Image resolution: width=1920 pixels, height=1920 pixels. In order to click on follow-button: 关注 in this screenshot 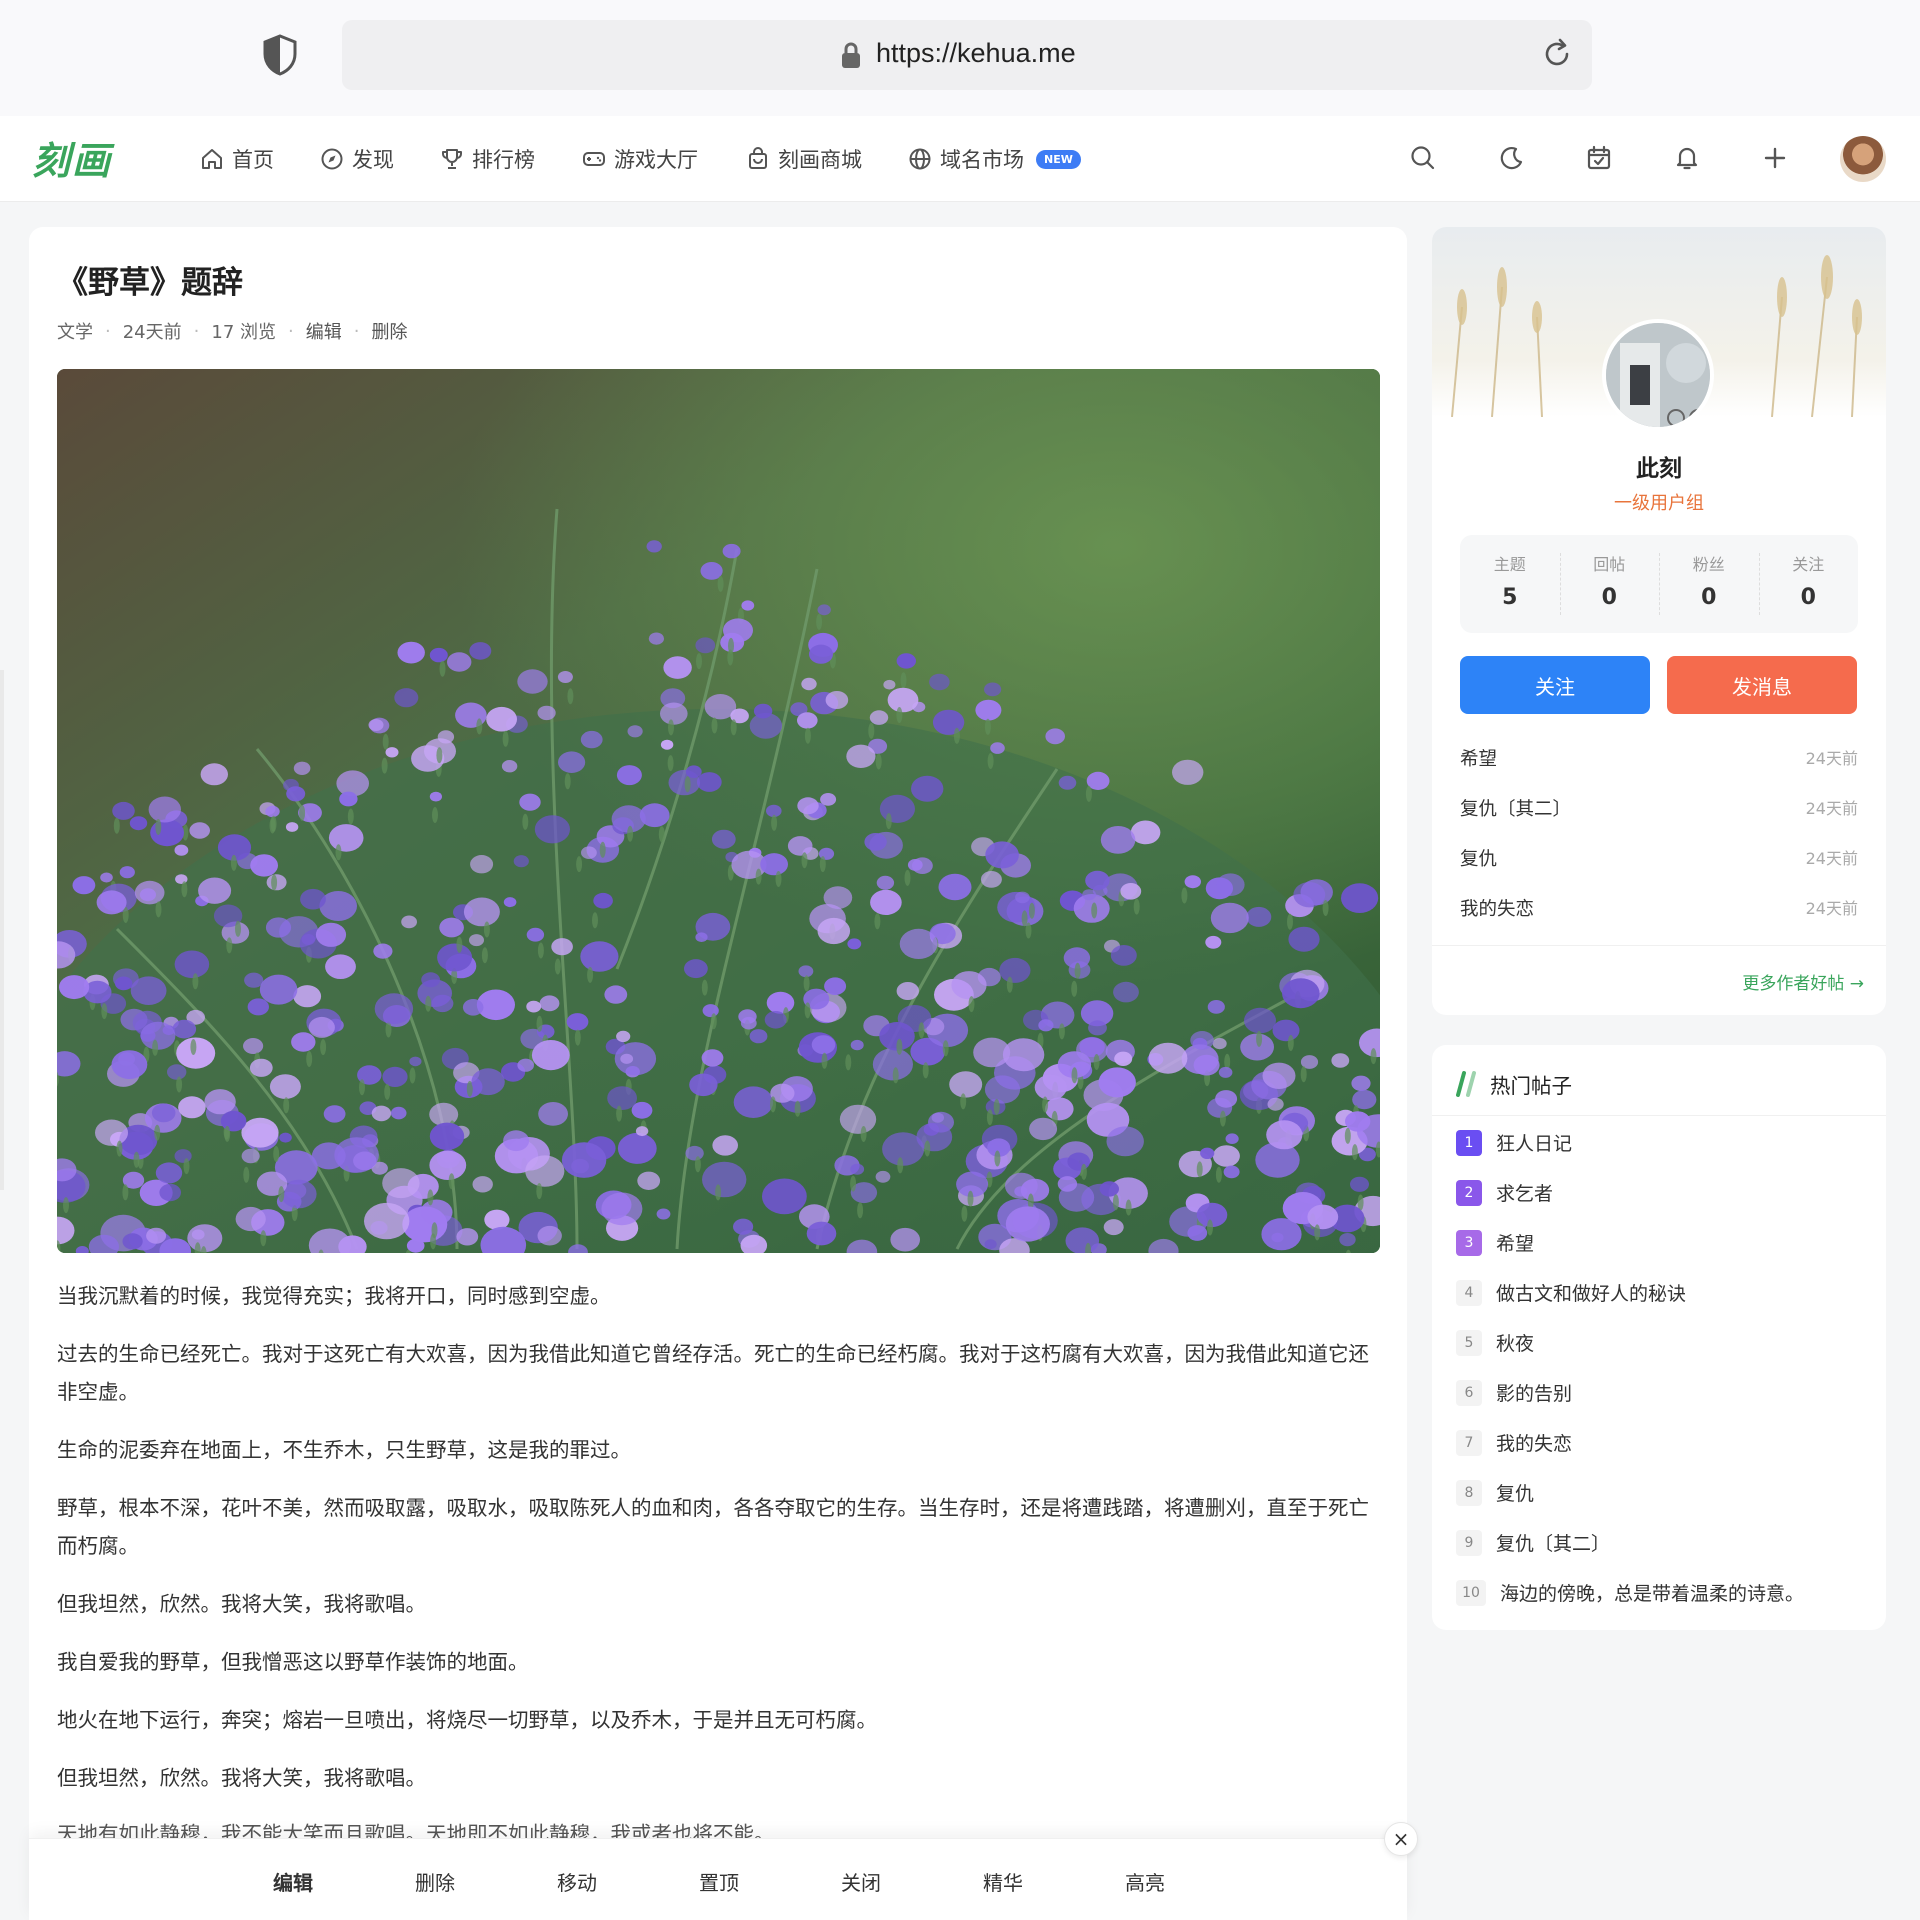, I will do `click(1555, 685)`.